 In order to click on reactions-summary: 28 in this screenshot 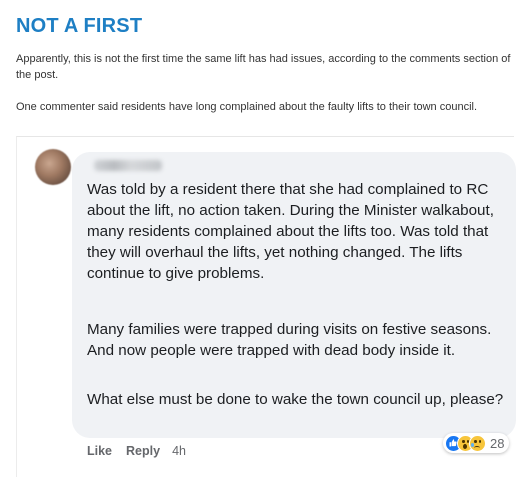, I will do `click(476, 443)`.